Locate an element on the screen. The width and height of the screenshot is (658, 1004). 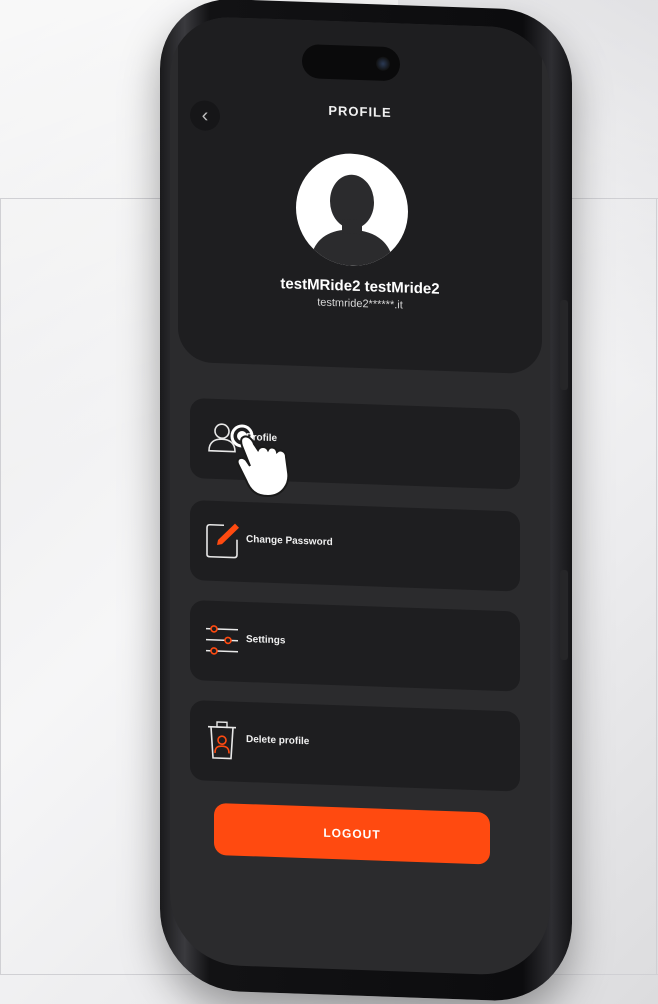
menu-item-change-password: Change Password is located at coordinates (355, 546).